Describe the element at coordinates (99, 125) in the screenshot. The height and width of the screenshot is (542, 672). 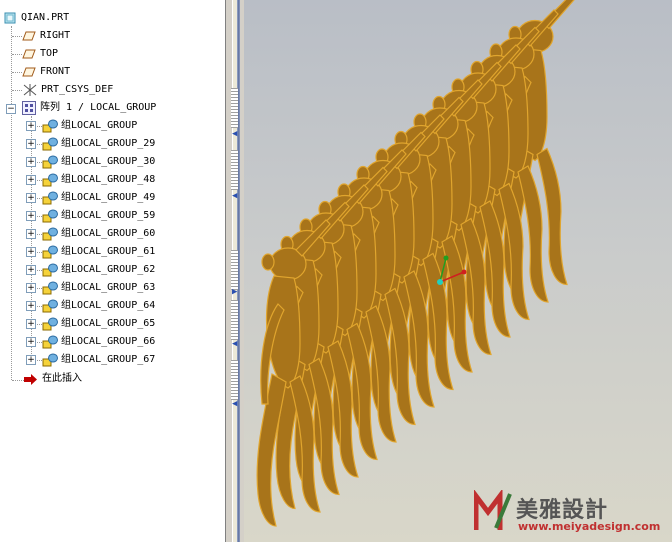
I see `tree-item-label: 组LOCAL_GROUP` at that location.